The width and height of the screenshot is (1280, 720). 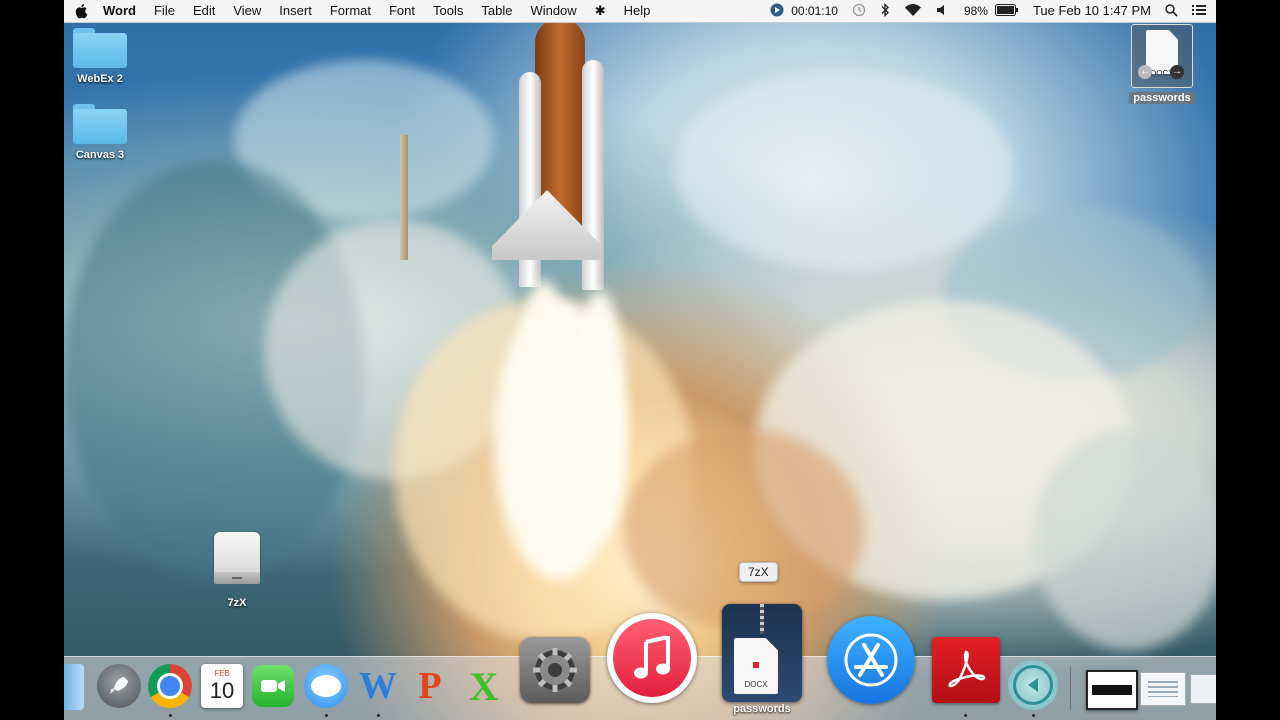 What do you see at coordinates (204, 11) in the screenshot?
I see `menu-edit: Edit` at bounding box center [204, 11].